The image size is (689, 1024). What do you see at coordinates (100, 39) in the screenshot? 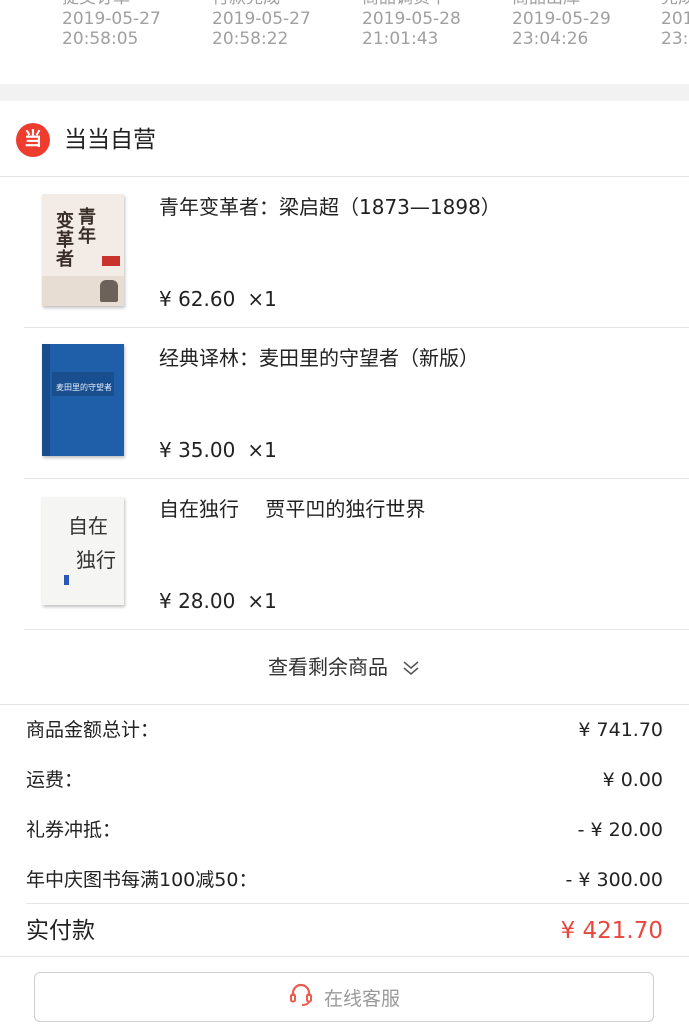
I see `timeline-step-time: 20:58:05` at bounding box center [100, 39].